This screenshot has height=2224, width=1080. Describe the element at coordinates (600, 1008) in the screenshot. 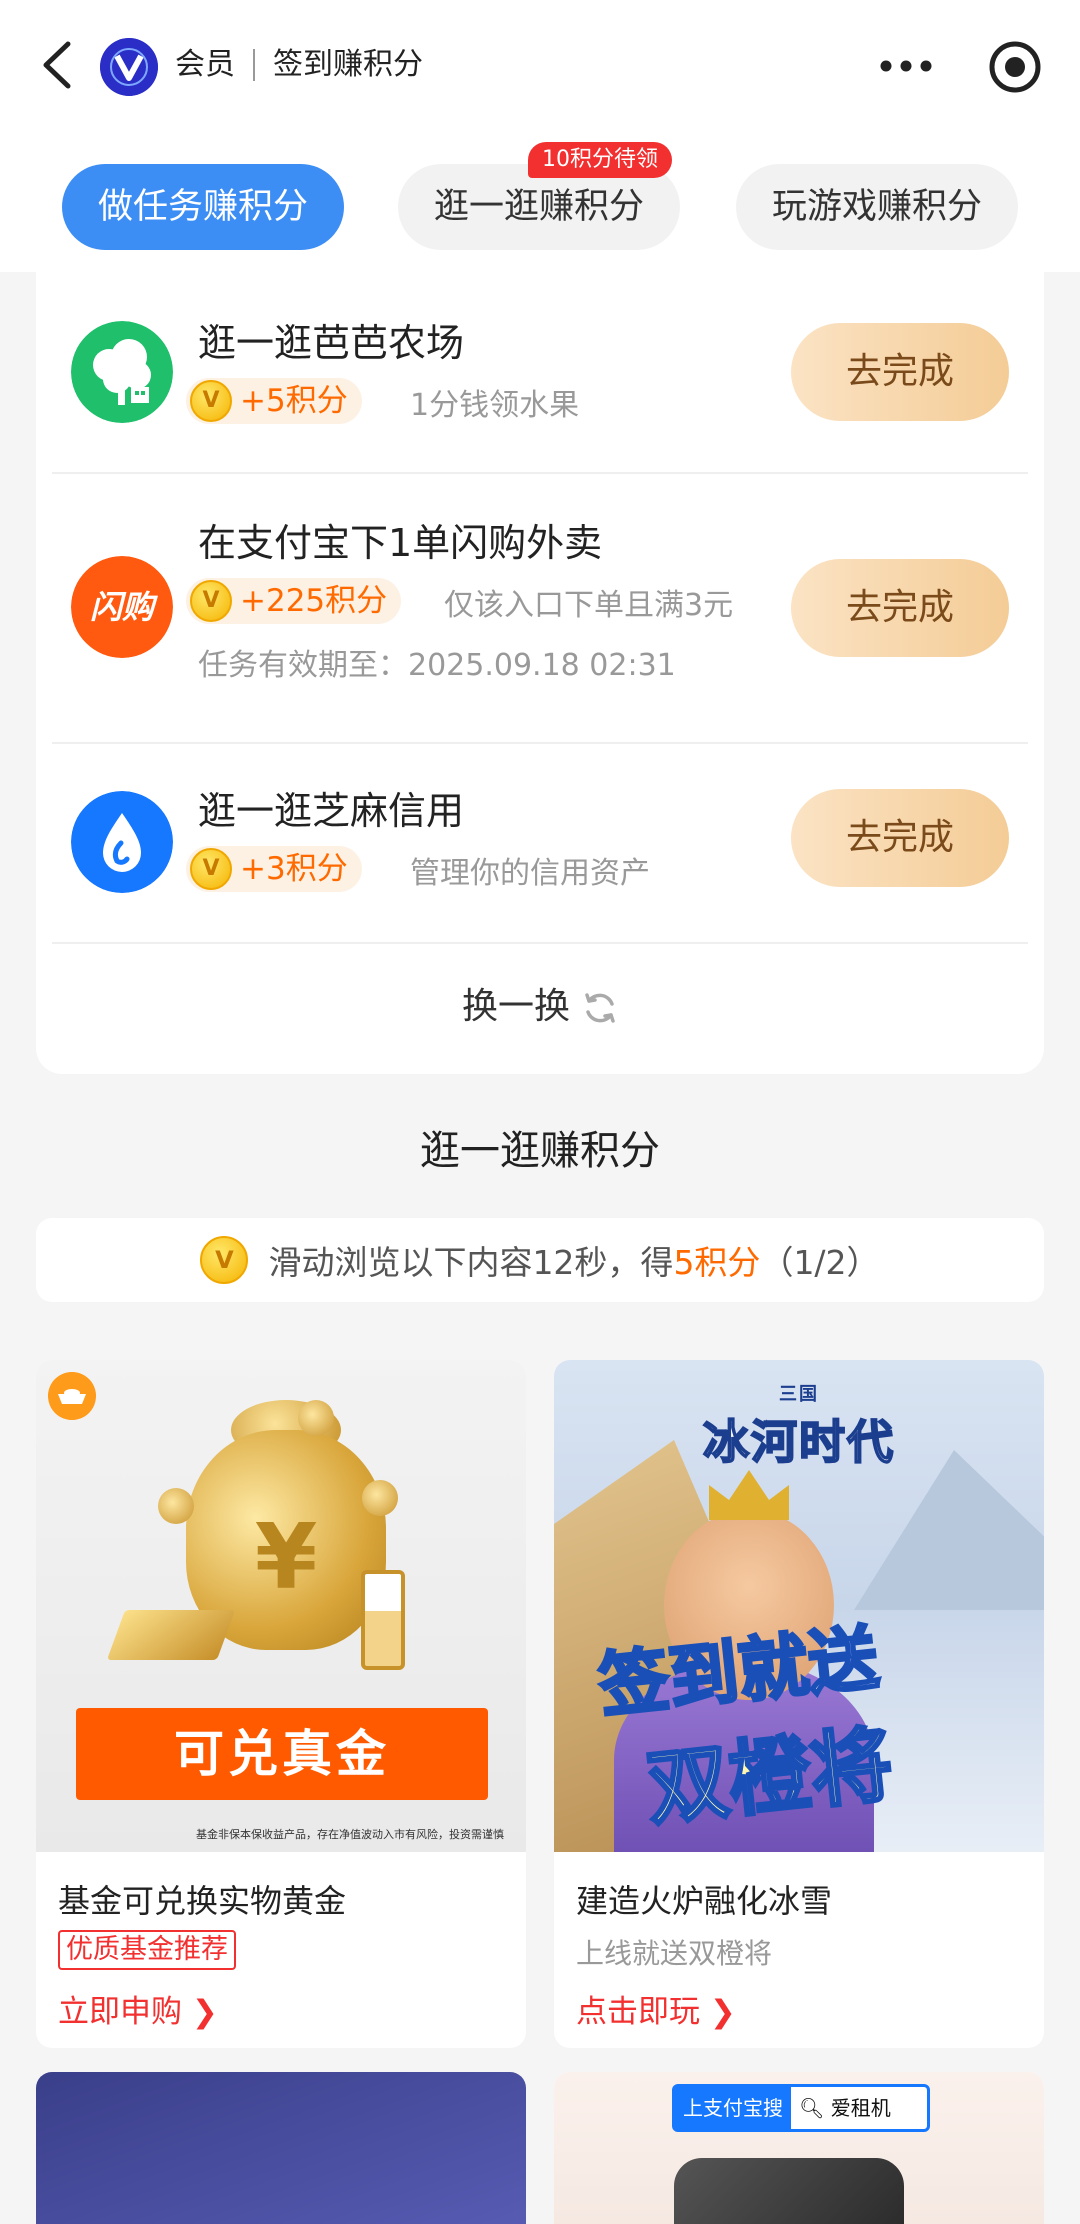

I see `refresh-icon` at that location.